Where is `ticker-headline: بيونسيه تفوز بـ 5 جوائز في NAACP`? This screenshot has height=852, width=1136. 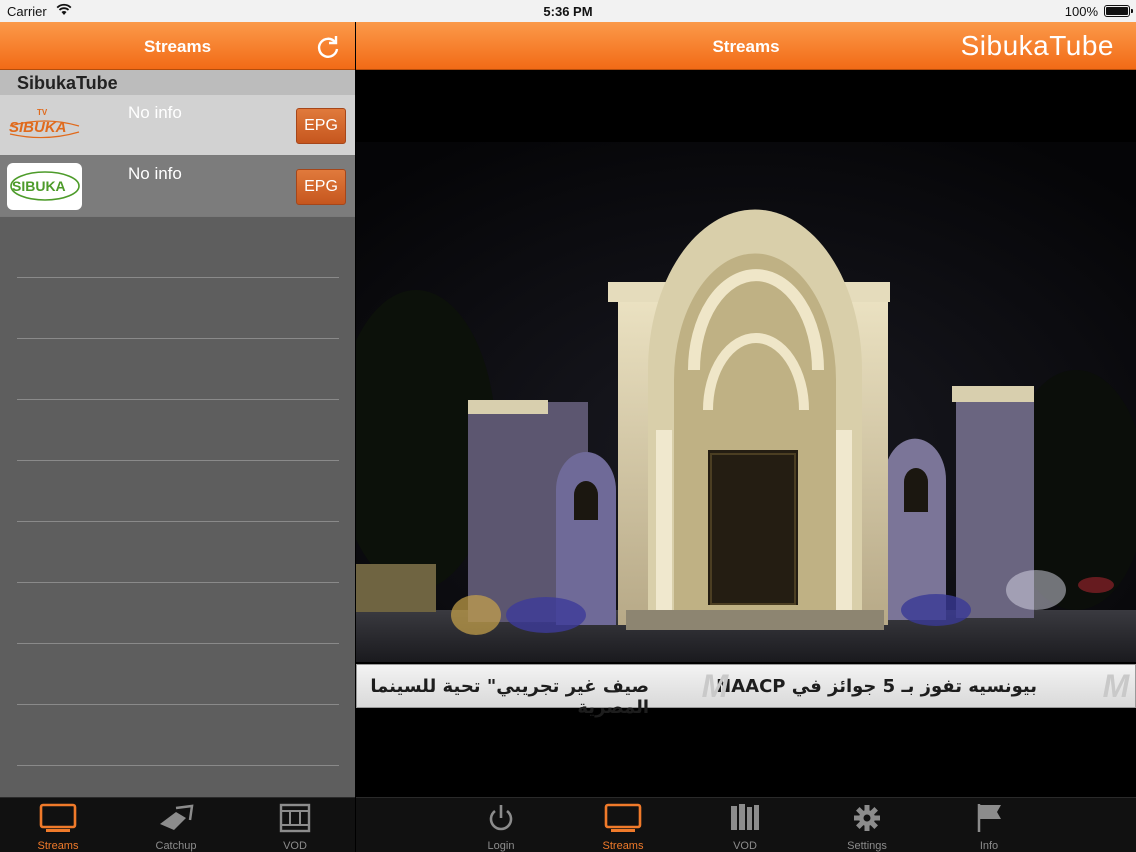 ticker-headline: بيونسيه تفوز بـ 5 جوائز في NAACP is located at coordinates (876, 686).